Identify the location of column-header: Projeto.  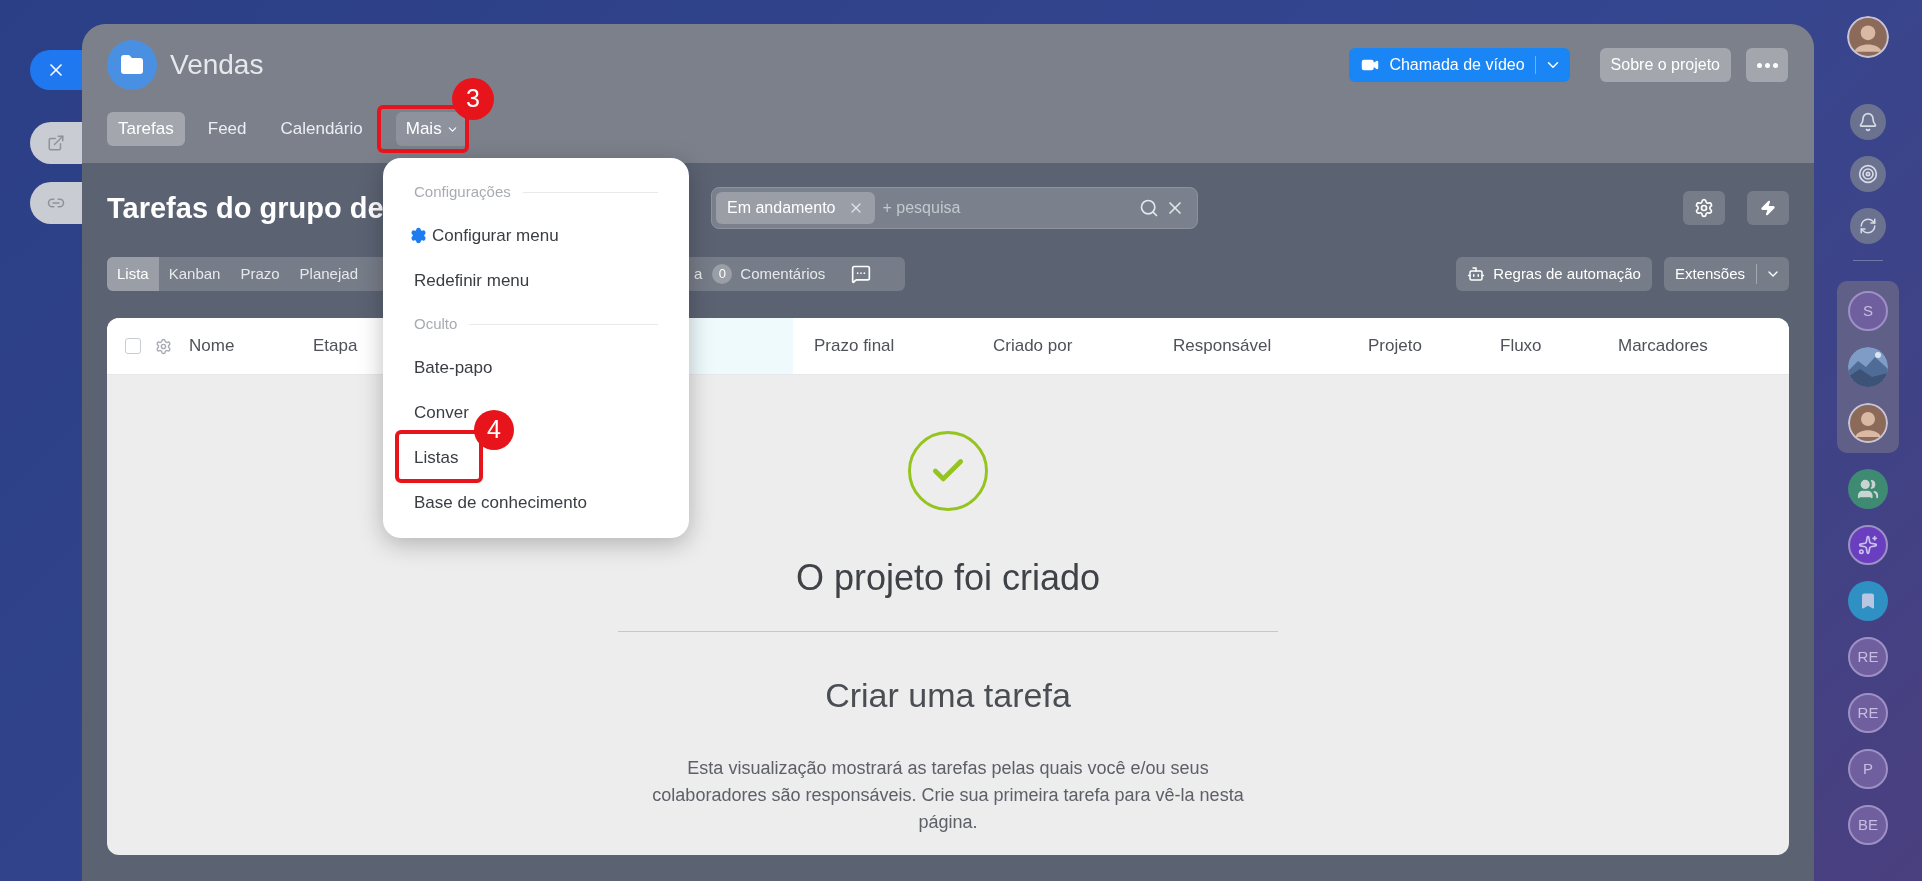
(1395, 346).